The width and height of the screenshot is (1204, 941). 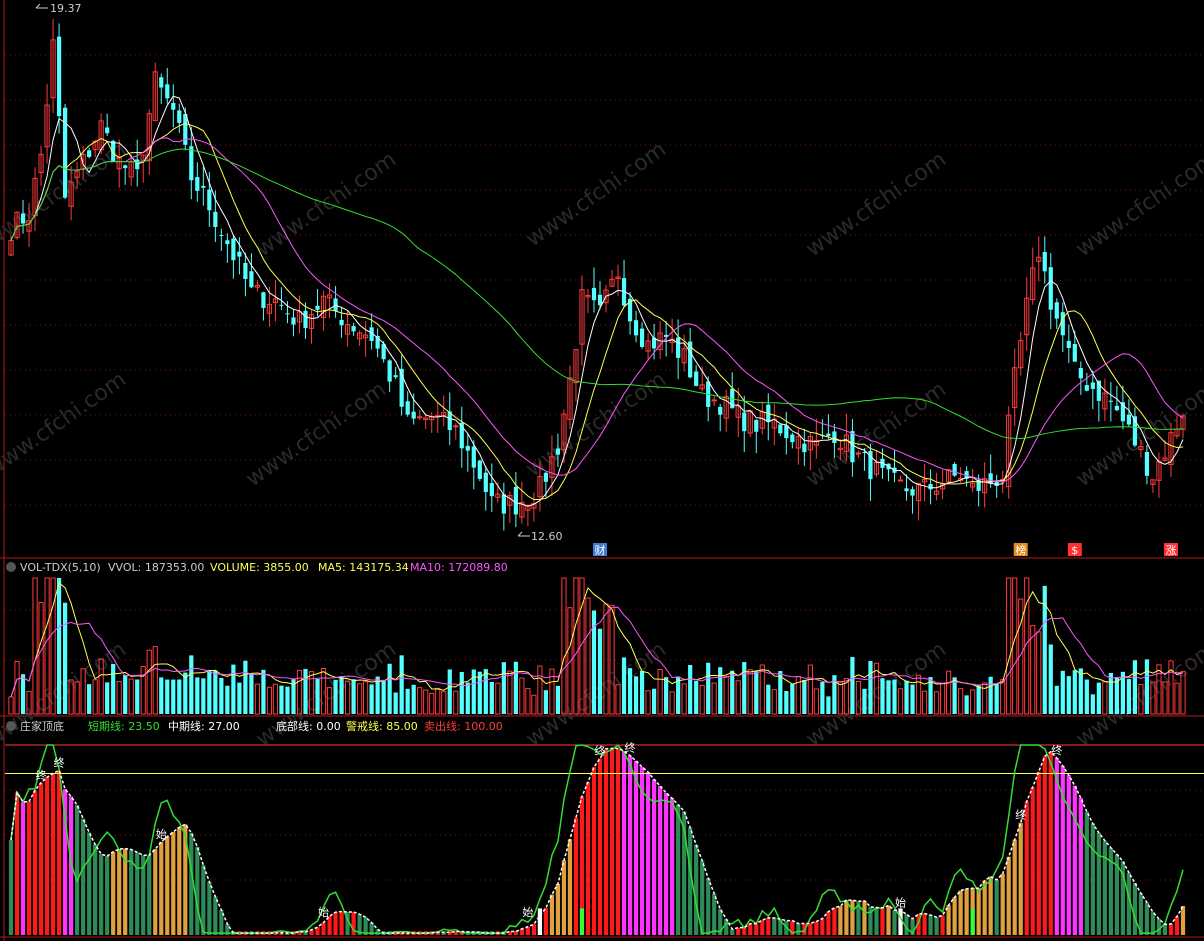 What do you see at coordinates (58, 8) in the screenshot?
I see `price-high-annotation: 19.37` at bounding box center [58, 8].